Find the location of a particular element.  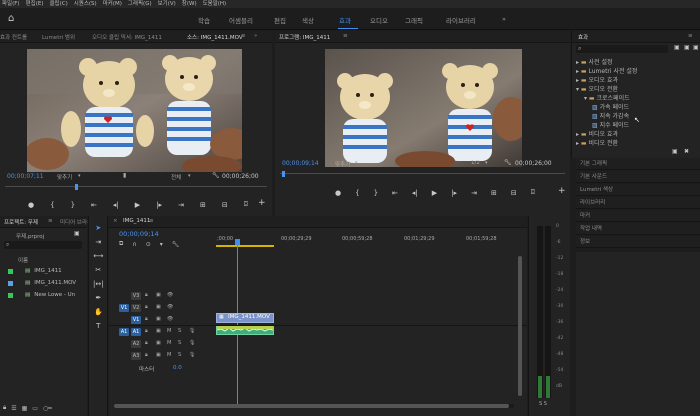

pen-tool-icon: ✒ is located at coordinates (98, 298).